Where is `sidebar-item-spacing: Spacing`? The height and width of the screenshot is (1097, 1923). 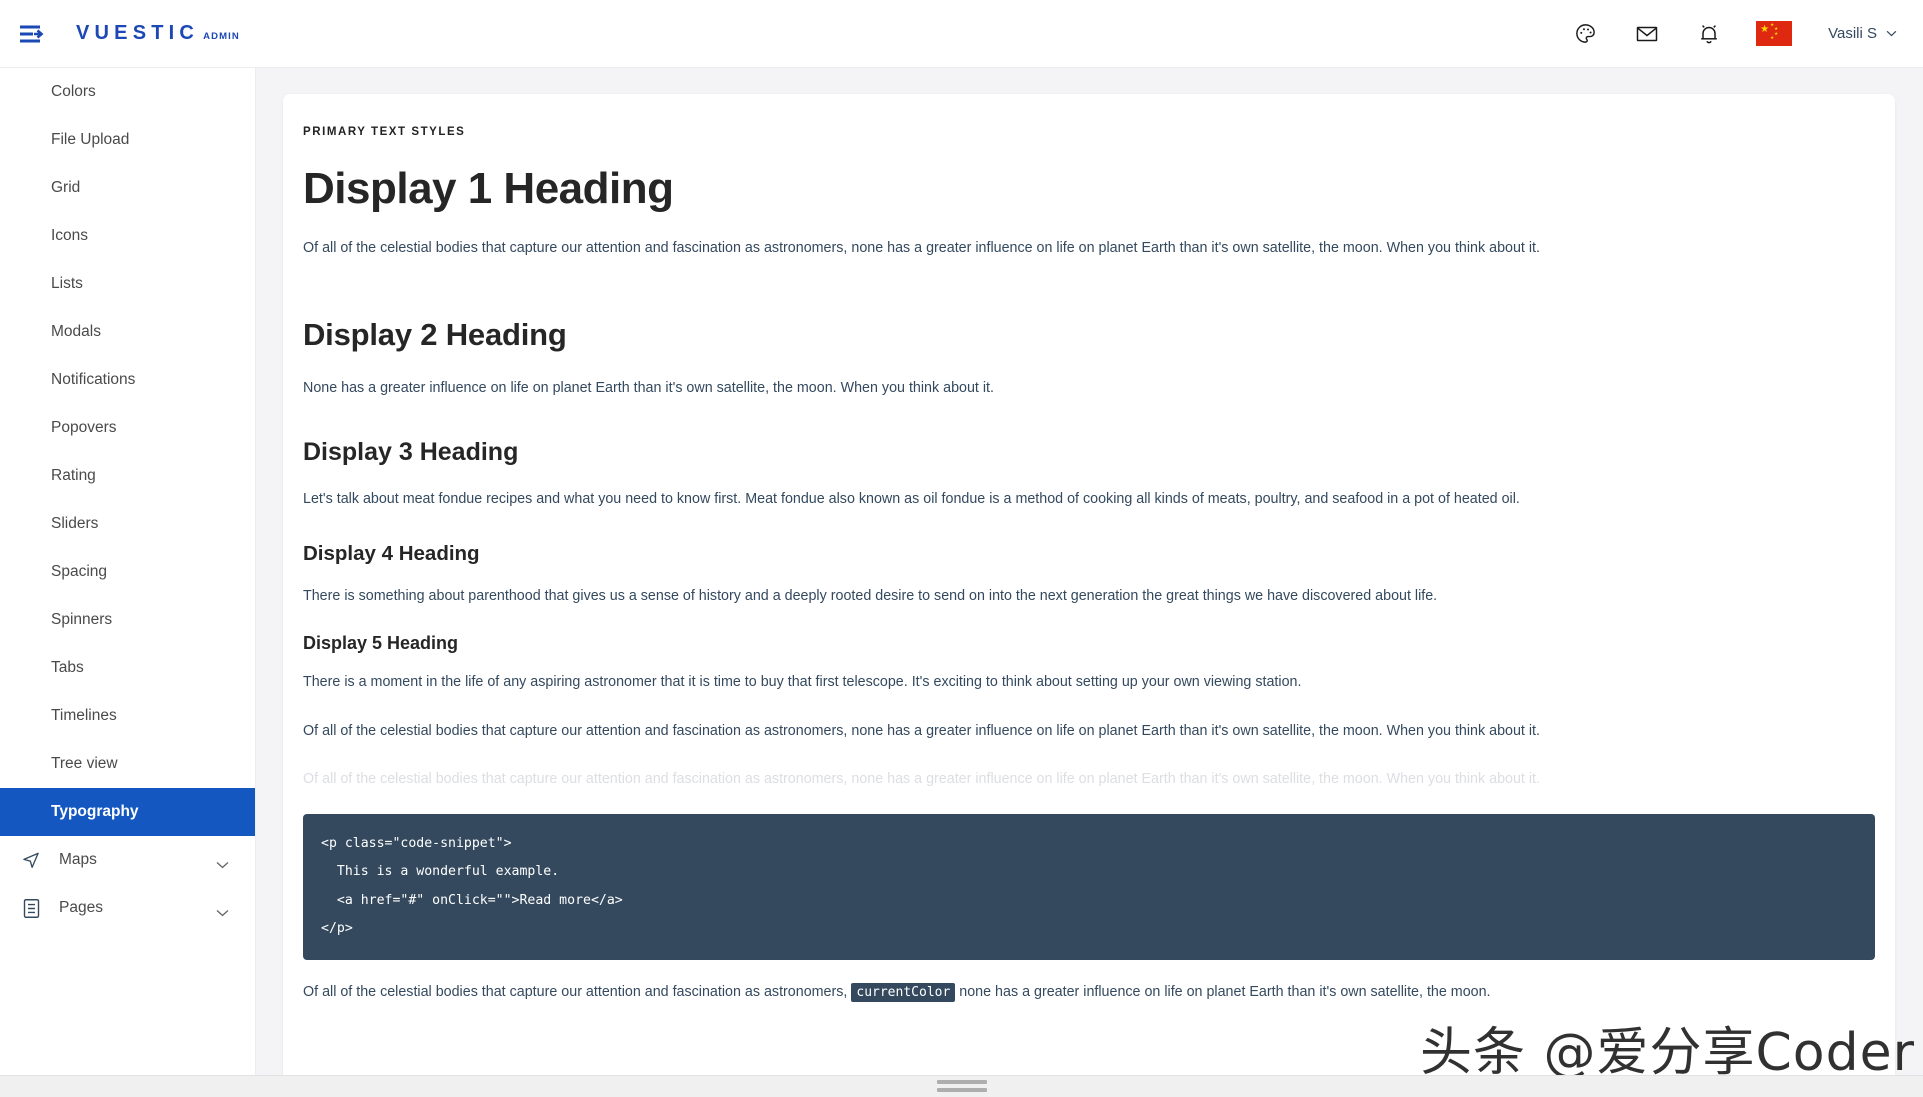
sidebar-item-spacing: Spacing is located at coordinates (127, 572).